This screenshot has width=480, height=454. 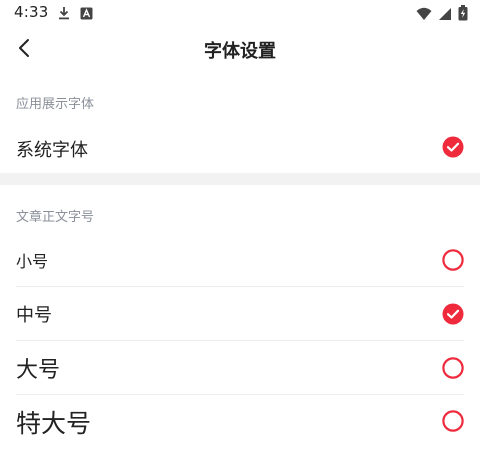 What do you see at coordinates (55, 217) in the screenshot?
I see `section-header-article-font-size: 文章正文字号` at bounding box center [55, 217].